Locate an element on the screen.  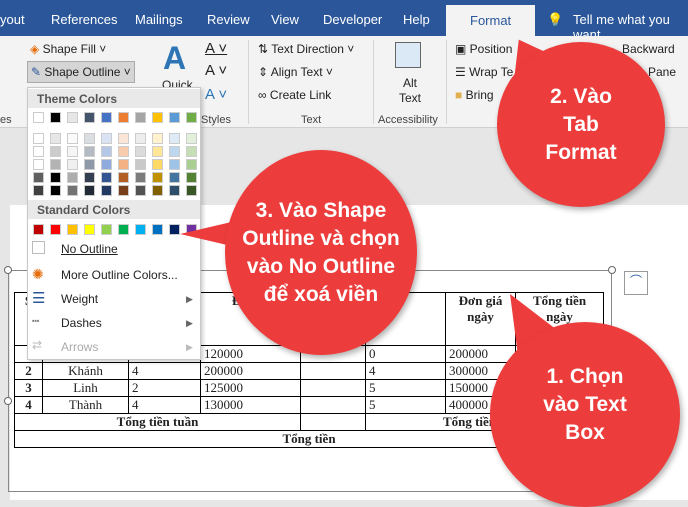
send-backward-button: Backward is located at coordinates (648, 49).